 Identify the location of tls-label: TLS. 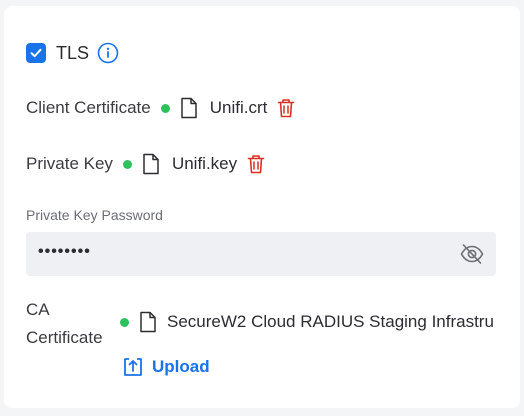
(73, 52).